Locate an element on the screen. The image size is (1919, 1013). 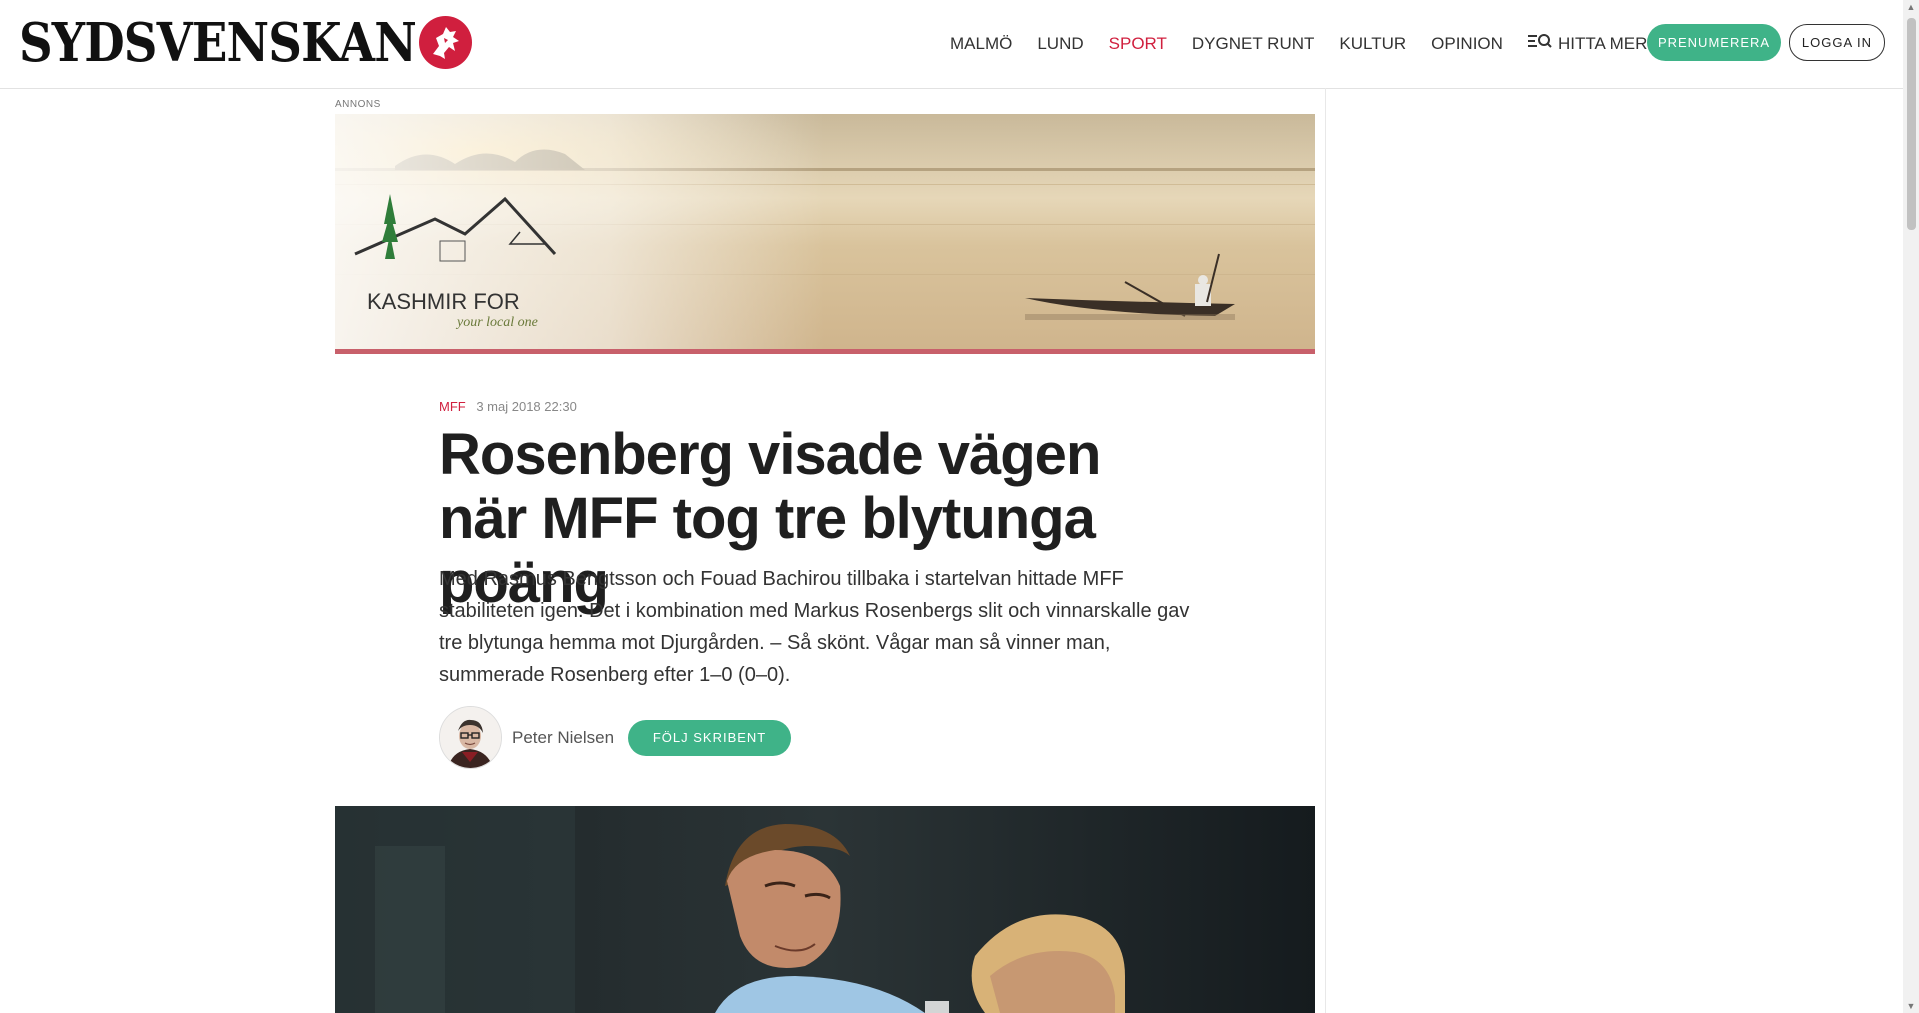
search-menu-label: HITTA MER is located at coordinates (1602, 43).